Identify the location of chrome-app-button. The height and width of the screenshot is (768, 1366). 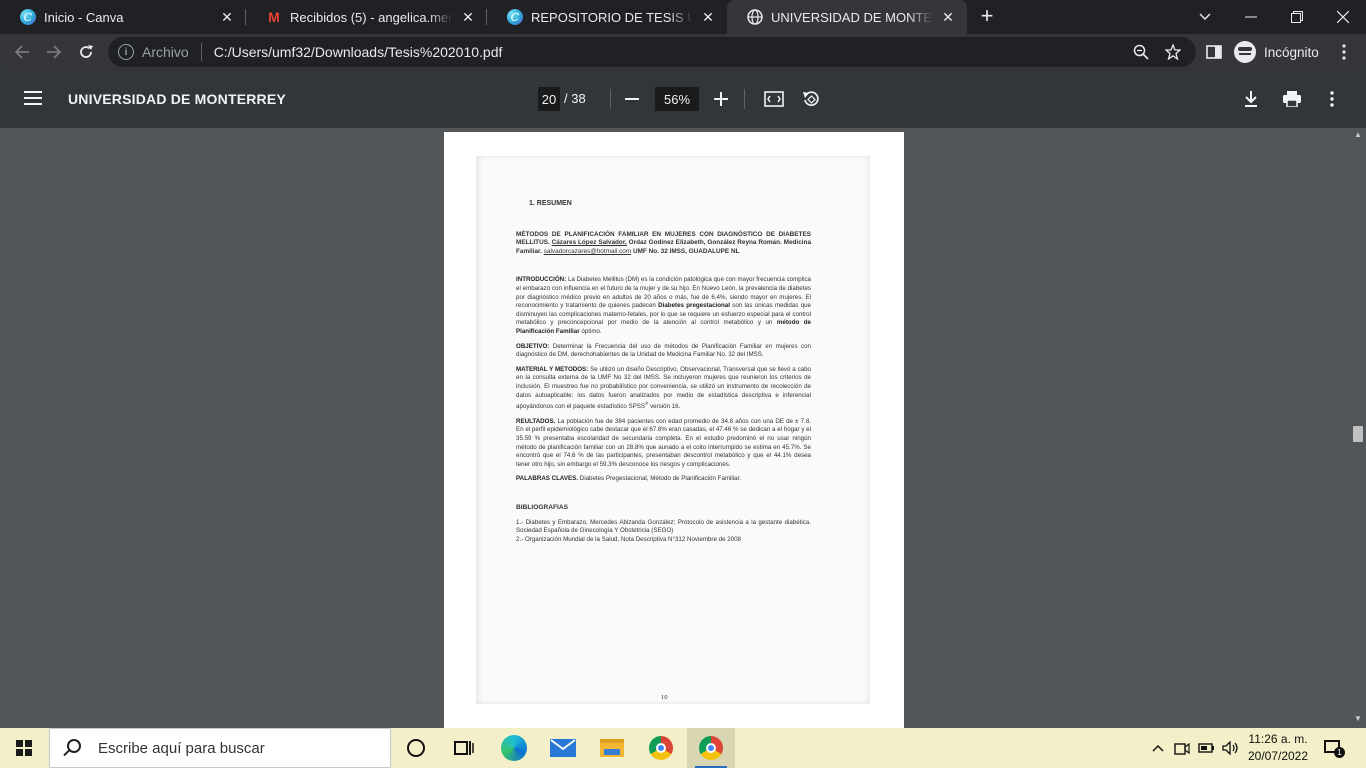
(661, 748).